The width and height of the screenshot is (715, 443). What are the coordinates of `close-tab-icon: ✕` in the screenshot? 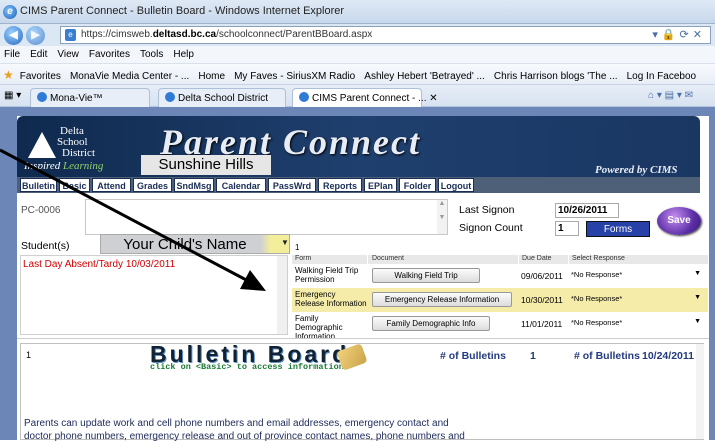 It's located at (433, 98).